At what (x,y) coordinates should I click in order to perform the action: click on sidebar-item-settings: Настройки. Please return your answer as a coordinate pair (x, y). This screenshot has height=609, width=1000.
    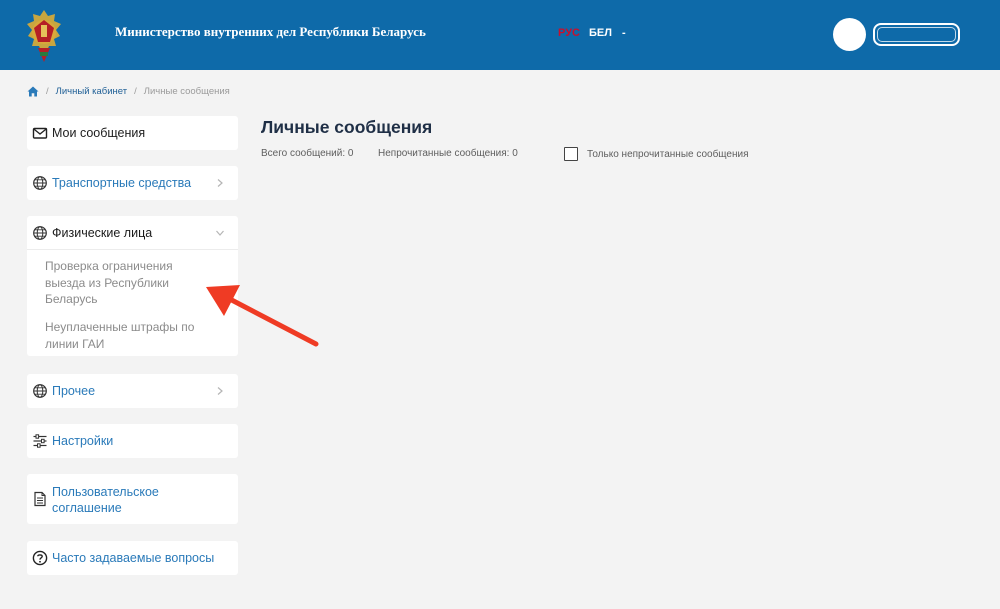
    Looking at the image, I should click on (132, 441).